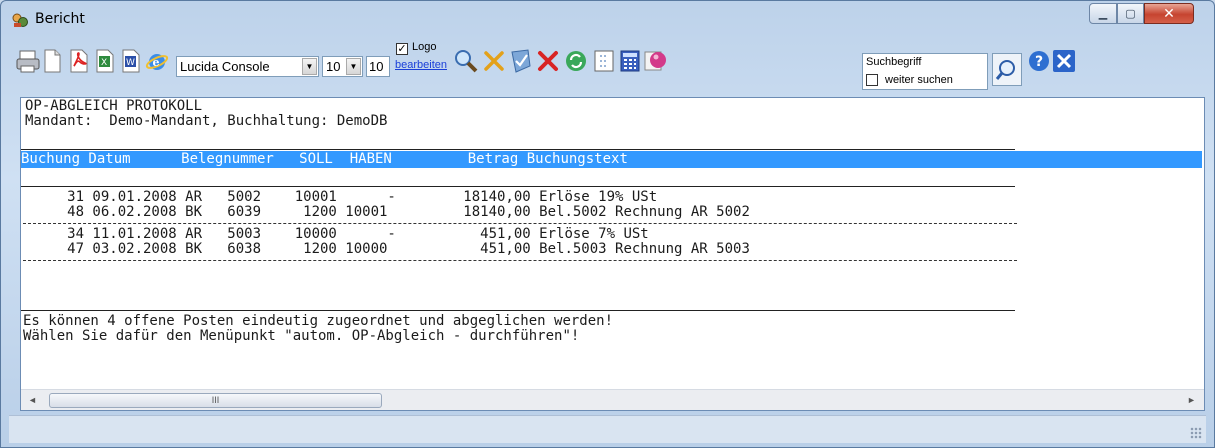 The image size is (1215, 448). I want to click on help-button: ?, so click(1039, 61).